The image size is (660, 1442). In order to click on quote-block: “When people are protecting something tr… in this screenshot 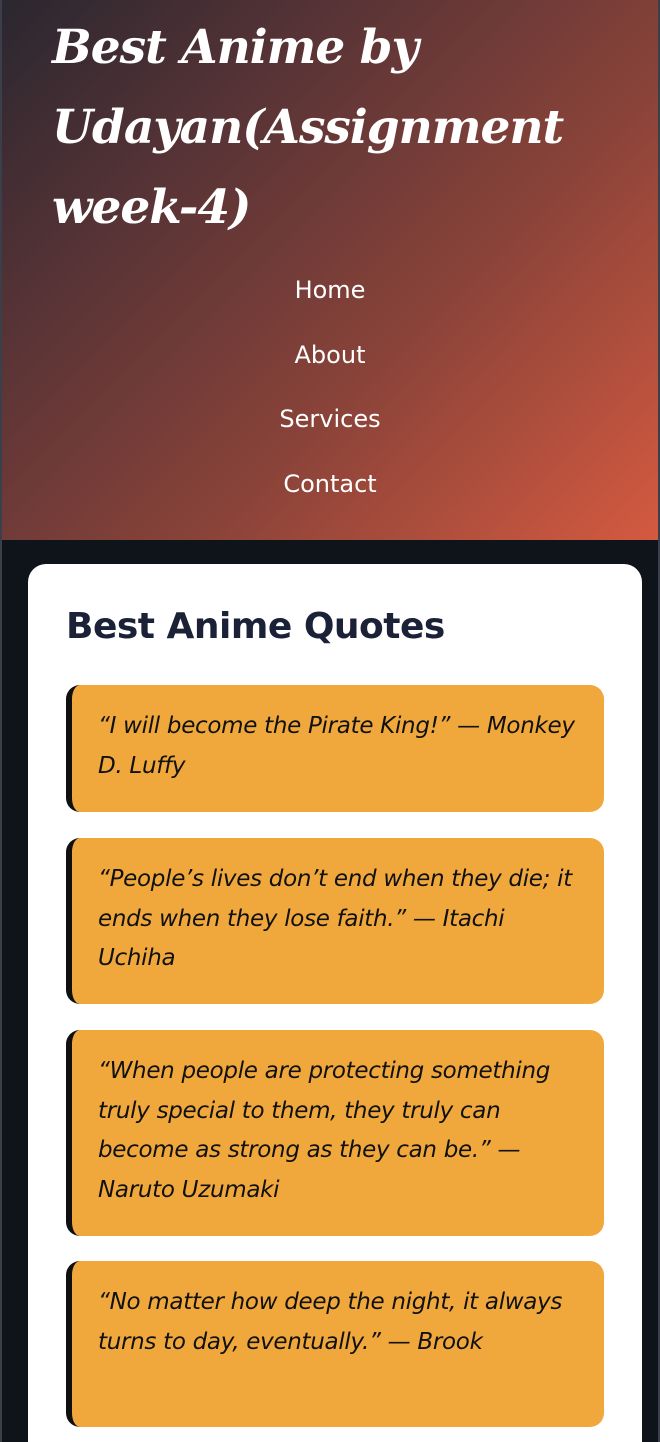, I will do `click(335, 1133)`.